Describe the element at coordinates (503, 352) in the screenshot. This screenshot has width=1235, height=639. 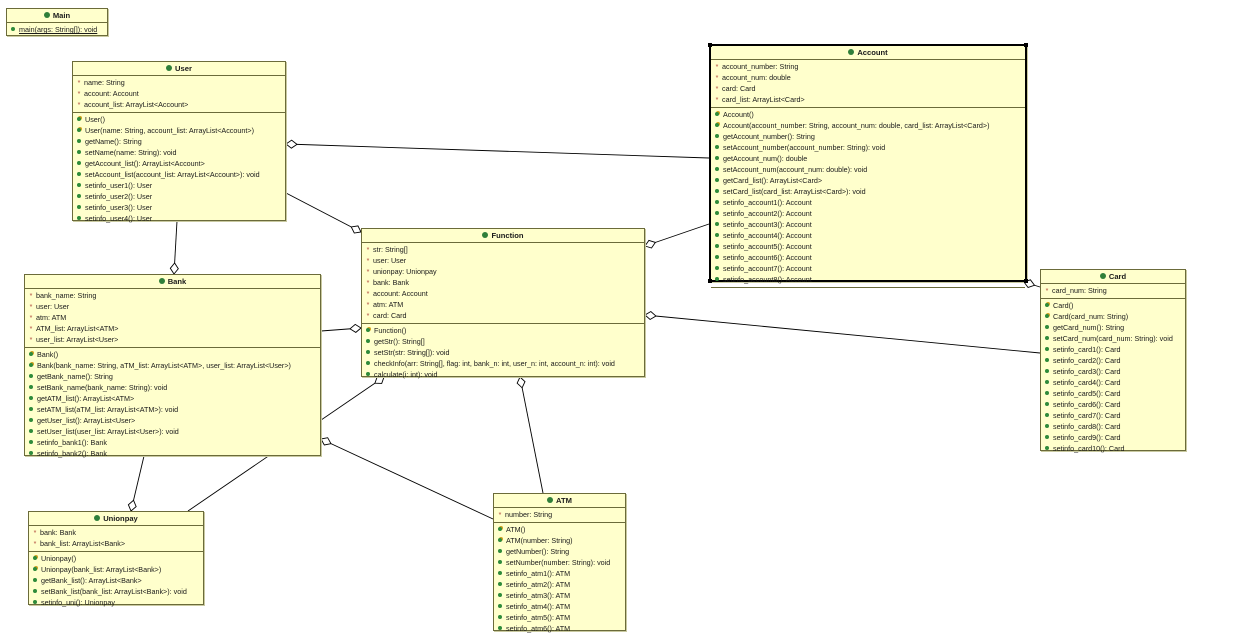
I see `method-row: setStr(str: String[]): void` at that location.